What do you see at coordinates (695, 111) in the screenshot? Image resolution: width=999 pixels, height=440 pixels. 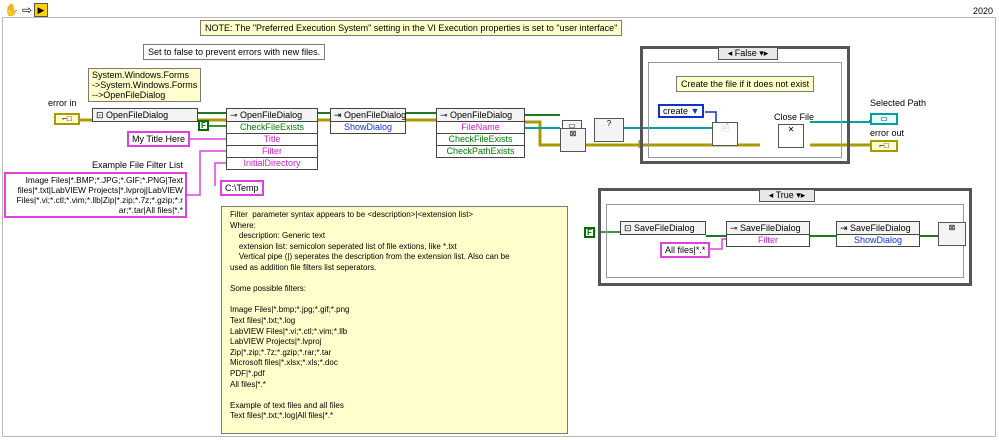 I see `dropdown-arrow-icon: ▼` at bounding box center [695, 111].